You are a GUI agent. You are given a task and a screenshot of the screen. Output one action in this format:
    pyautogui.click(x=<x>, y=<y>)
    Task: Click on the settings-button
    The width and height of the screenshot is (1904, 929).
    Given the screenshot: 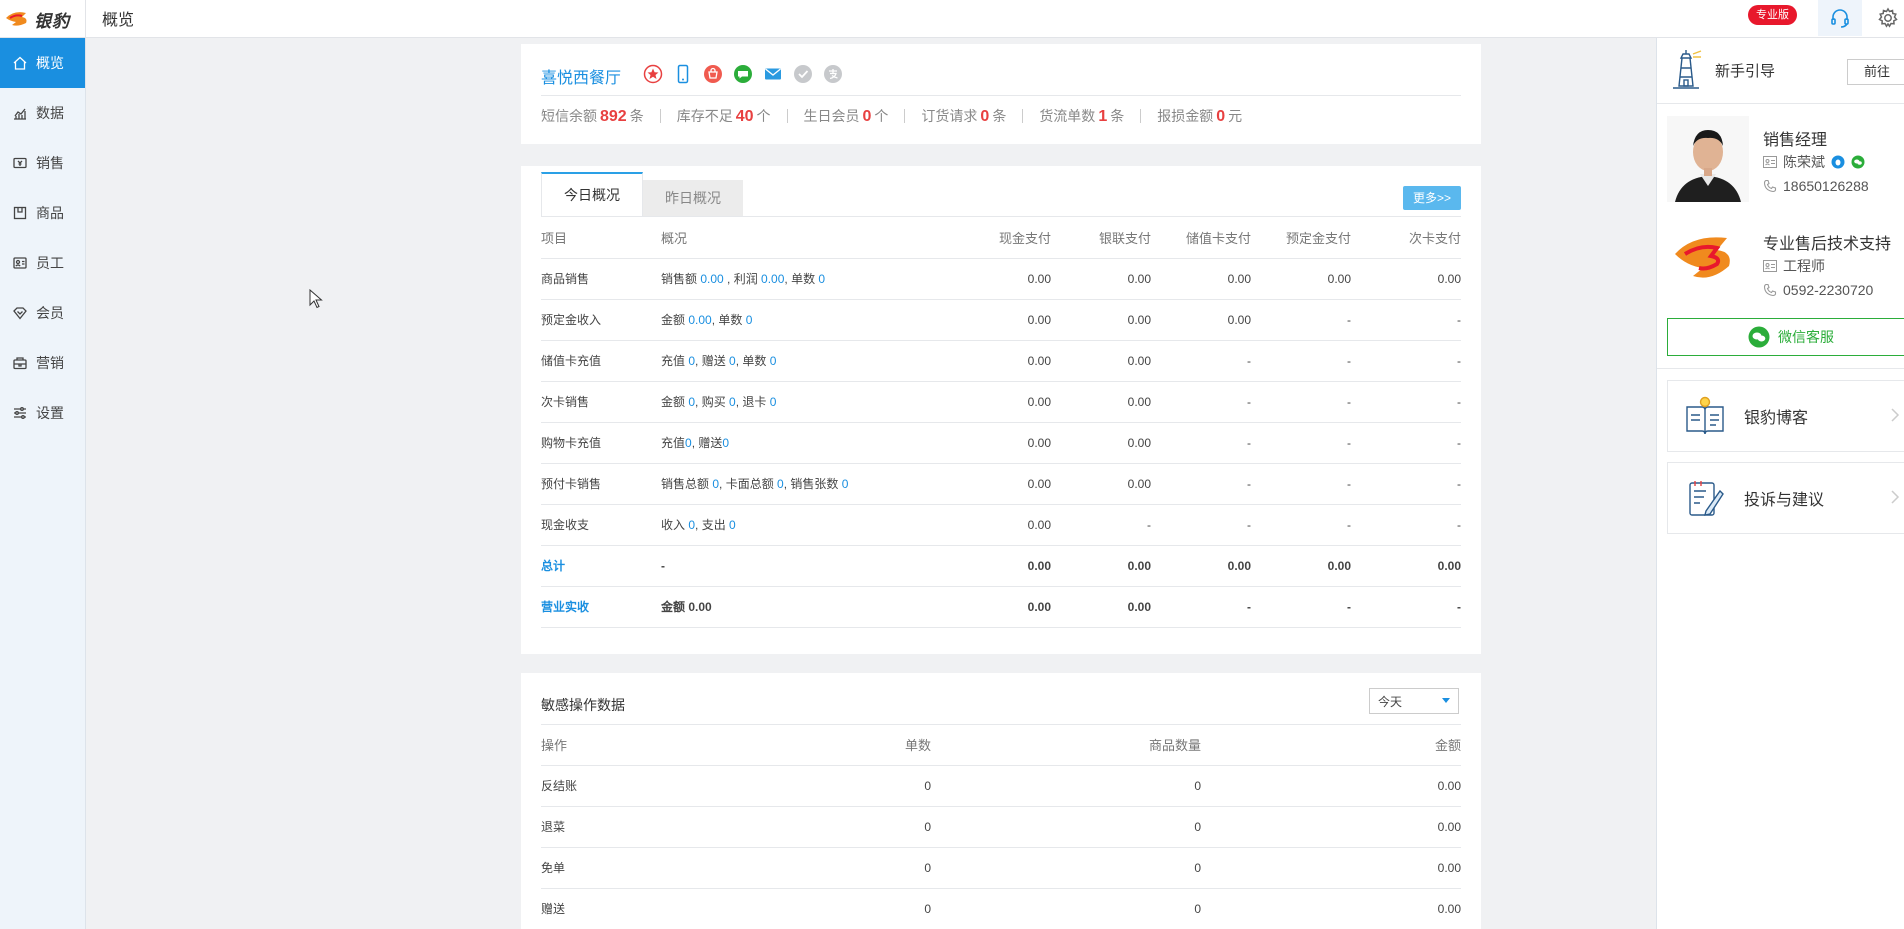 What is the action you would take?
    pyautogui.click(x=1885, y=18)
    